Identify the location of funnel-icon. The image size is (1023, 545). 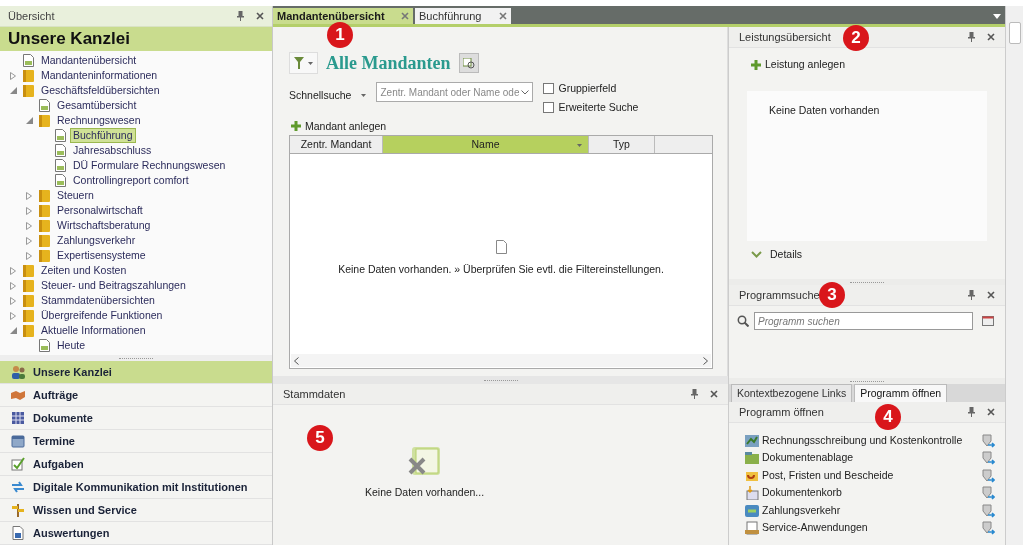
(299, 63).